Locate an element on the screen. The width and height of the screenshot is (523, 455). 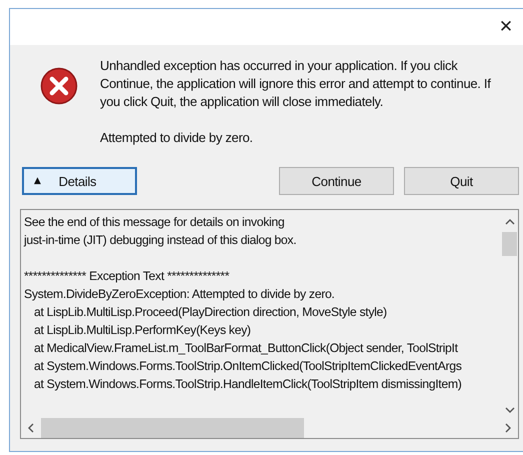
dialog-button: Continue is located at coordinates (336, 181).